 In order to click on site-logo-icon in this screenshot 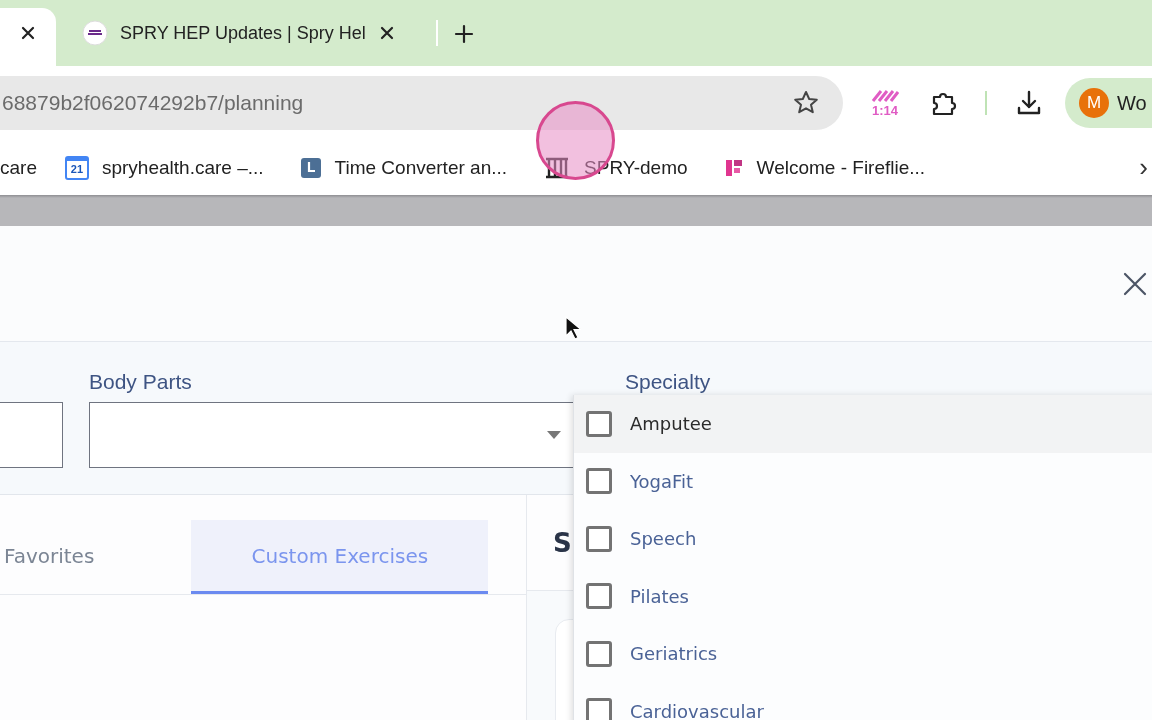, I will do `click(95, 33)`.